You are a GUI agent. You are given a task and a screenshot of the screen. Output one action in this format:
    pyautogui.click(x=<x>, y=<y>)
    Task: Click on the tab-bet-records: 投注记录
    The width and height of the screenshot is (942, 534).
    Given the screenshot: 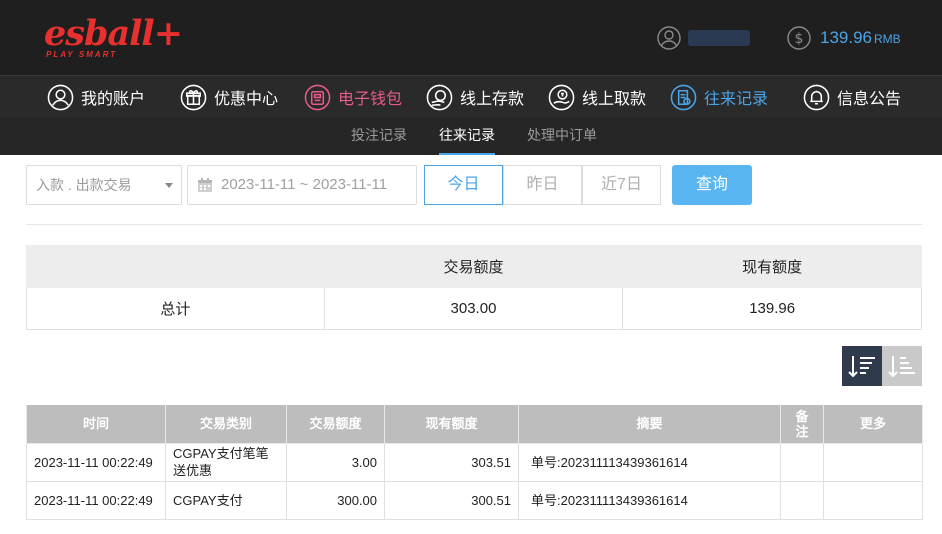 What is the action you would take?
    pyautogui.click(x=379, y=136)
    